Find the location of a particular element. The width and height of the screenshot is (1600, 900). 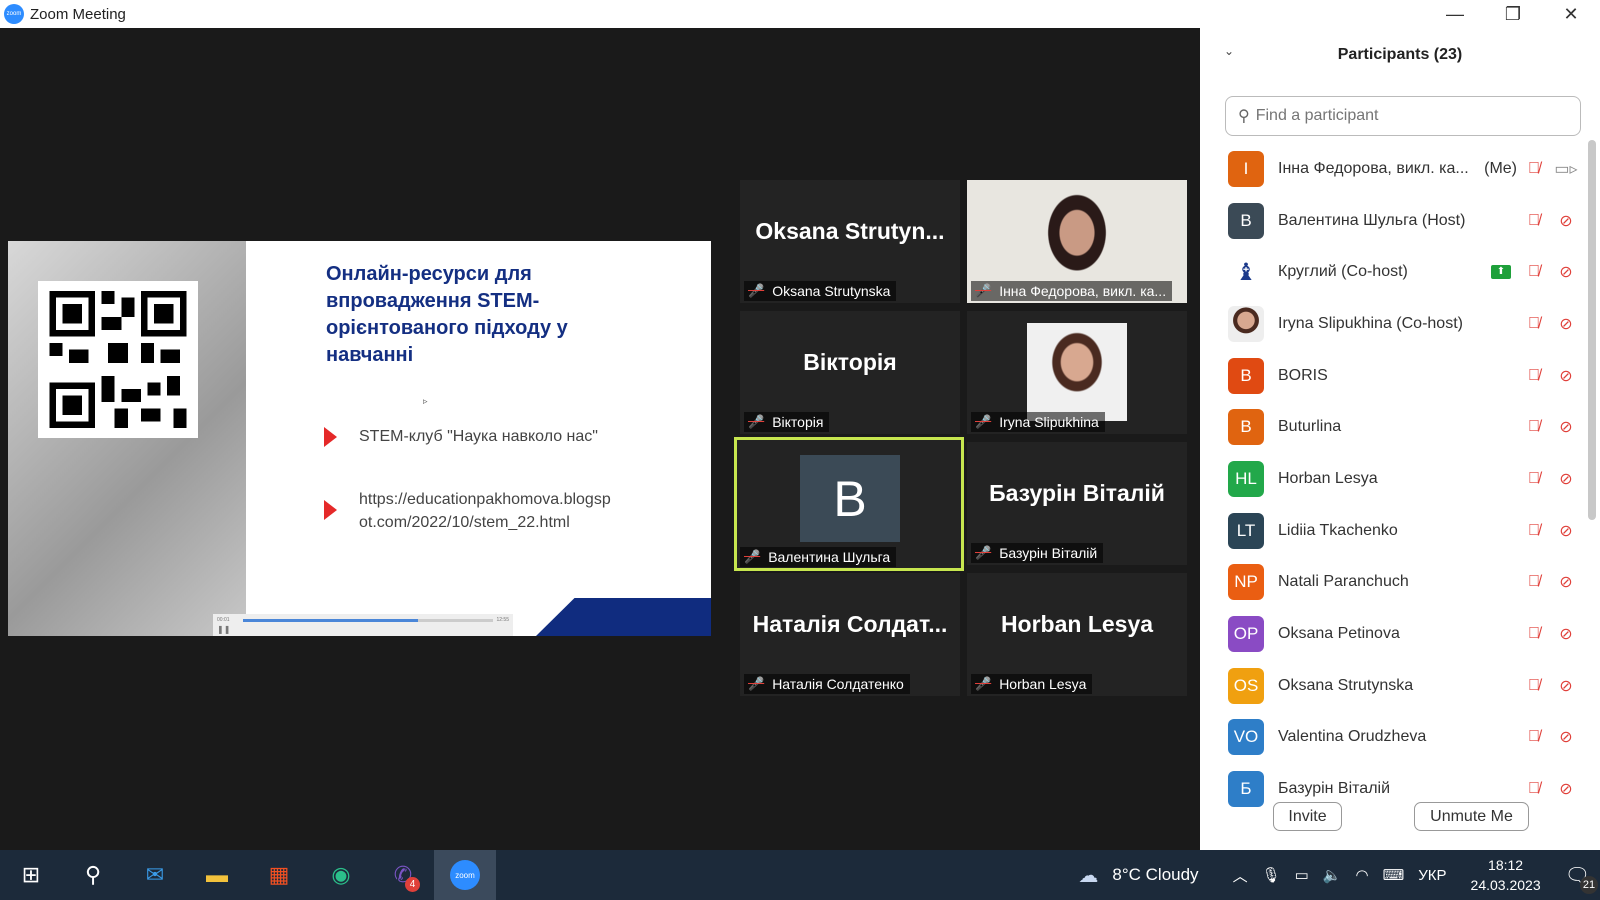

participant-row: VO Valentina Orudzheva 🎙̸ ⊘ is located at coordinates (1392, 738).